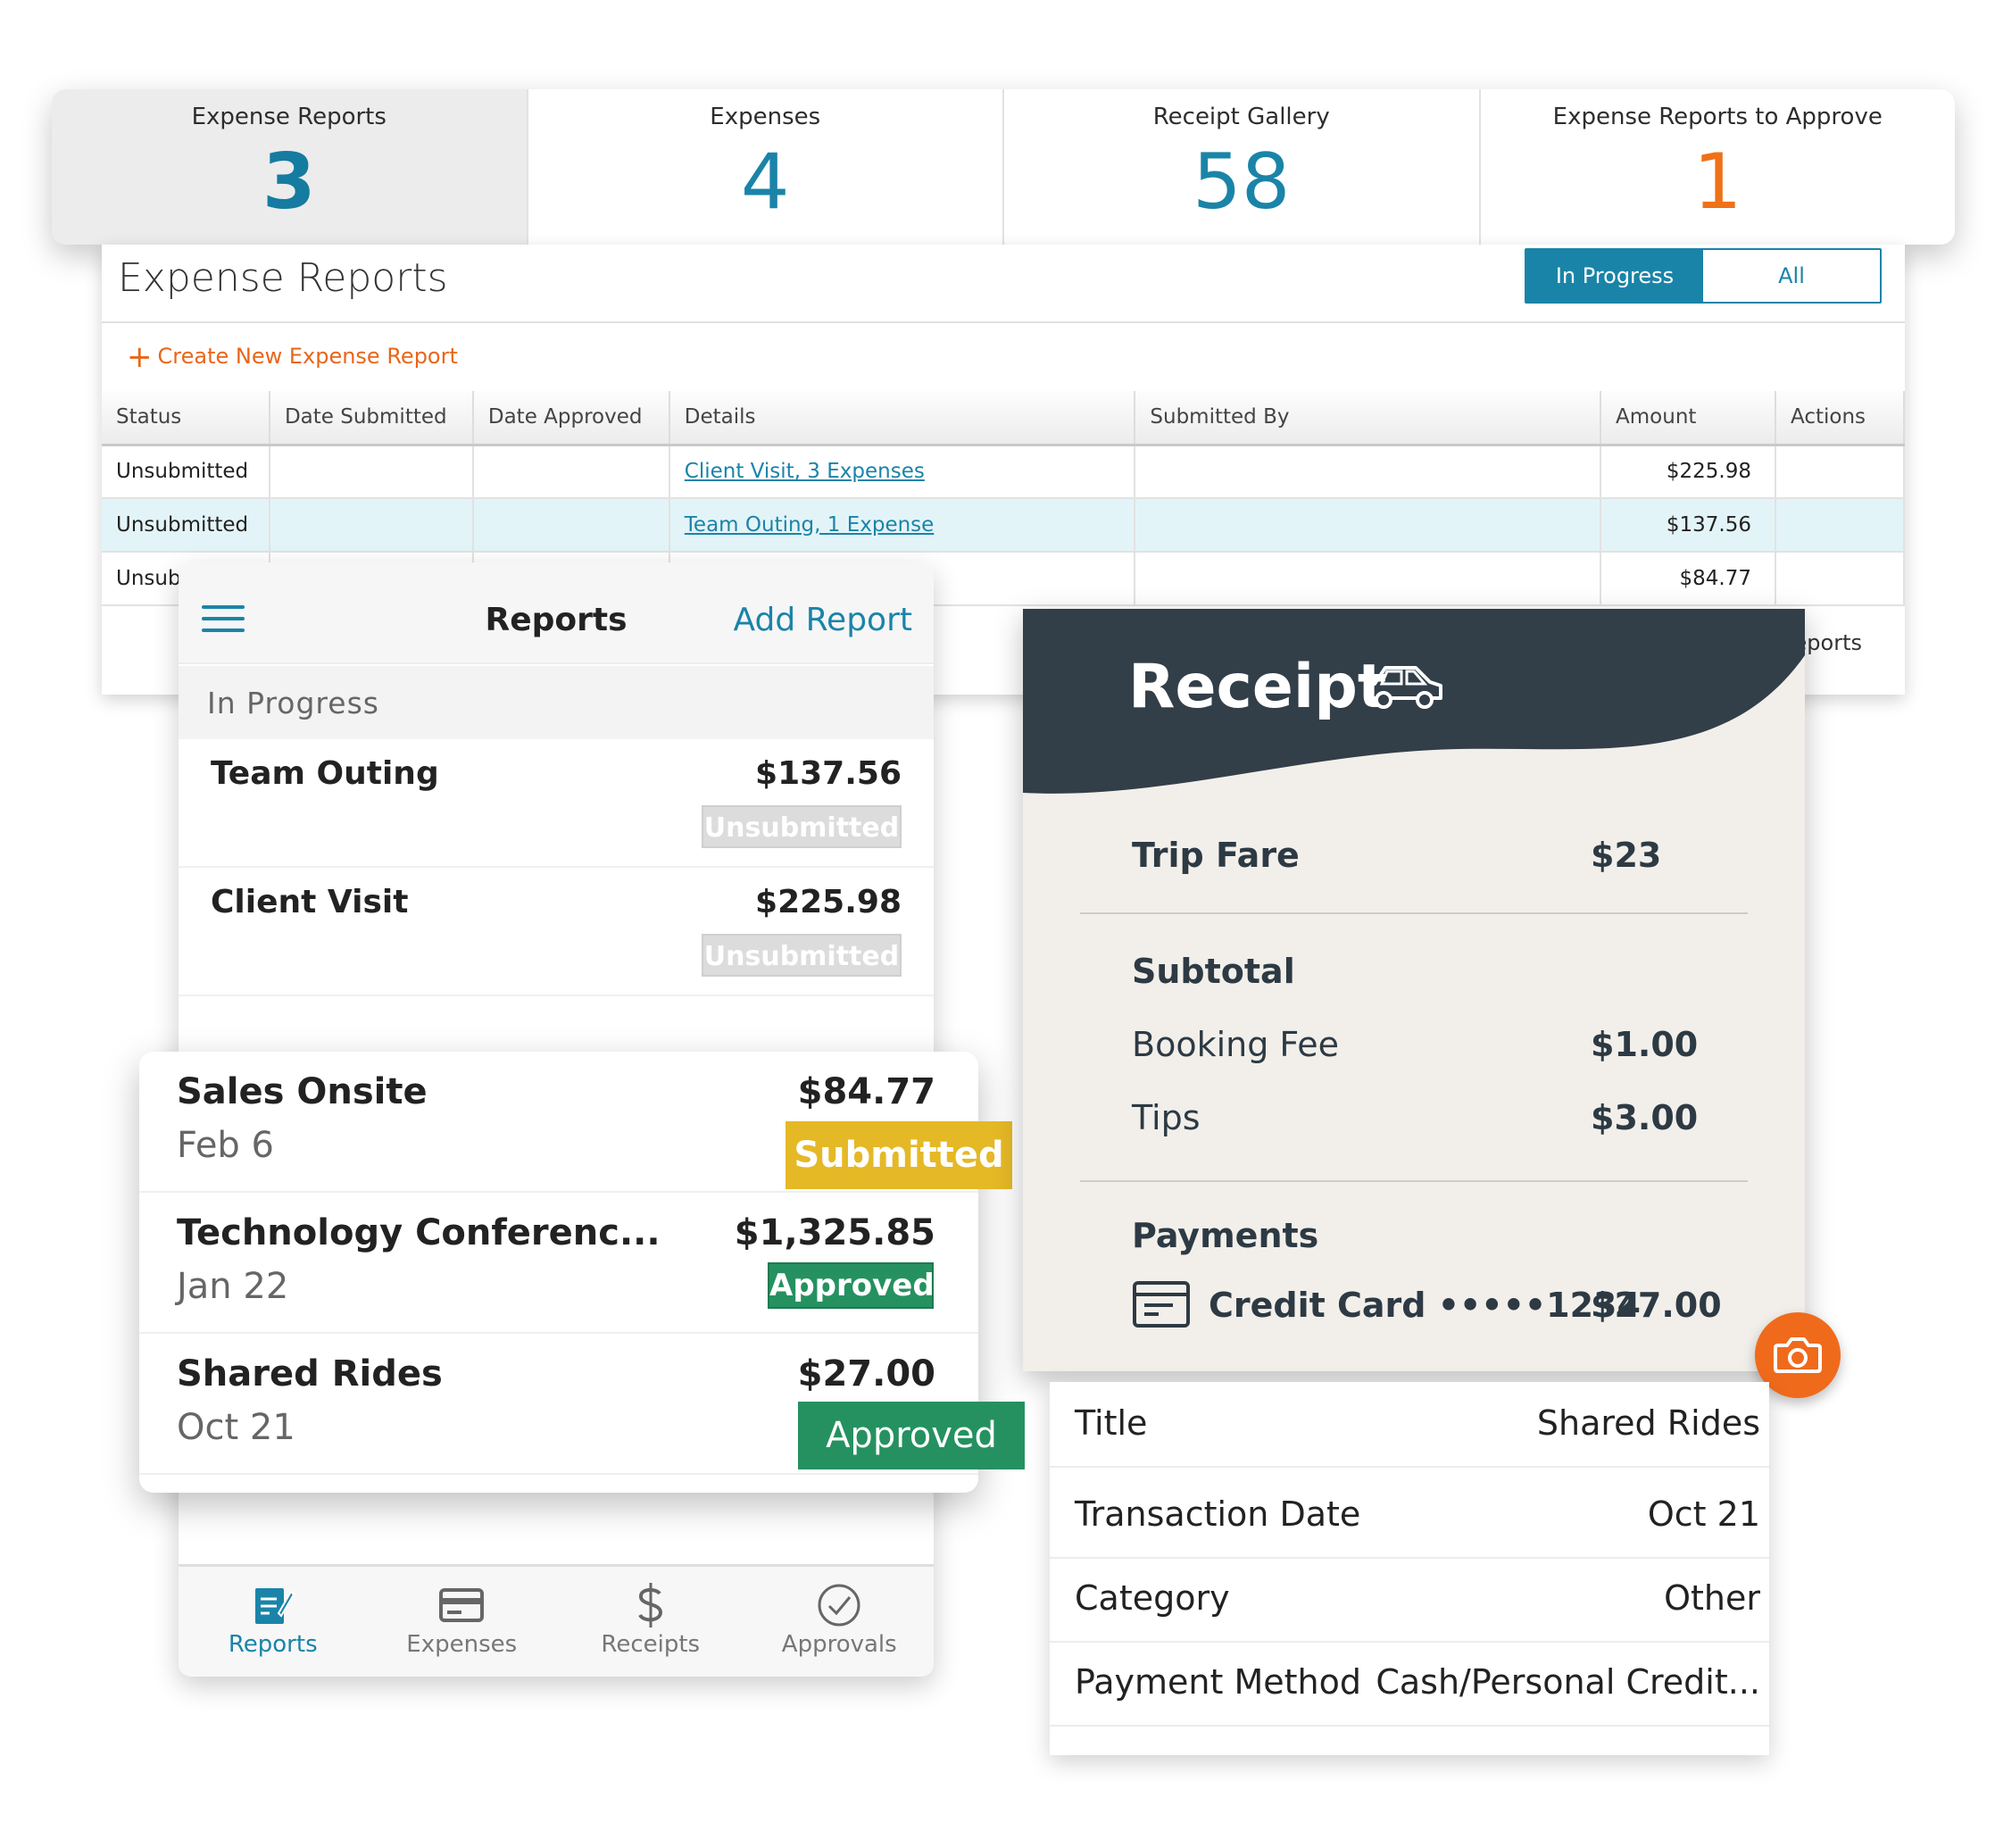 The height and width of the screenshot is (1848, 1995). I want to click on report-amount: $225.98, so click(829, 902).